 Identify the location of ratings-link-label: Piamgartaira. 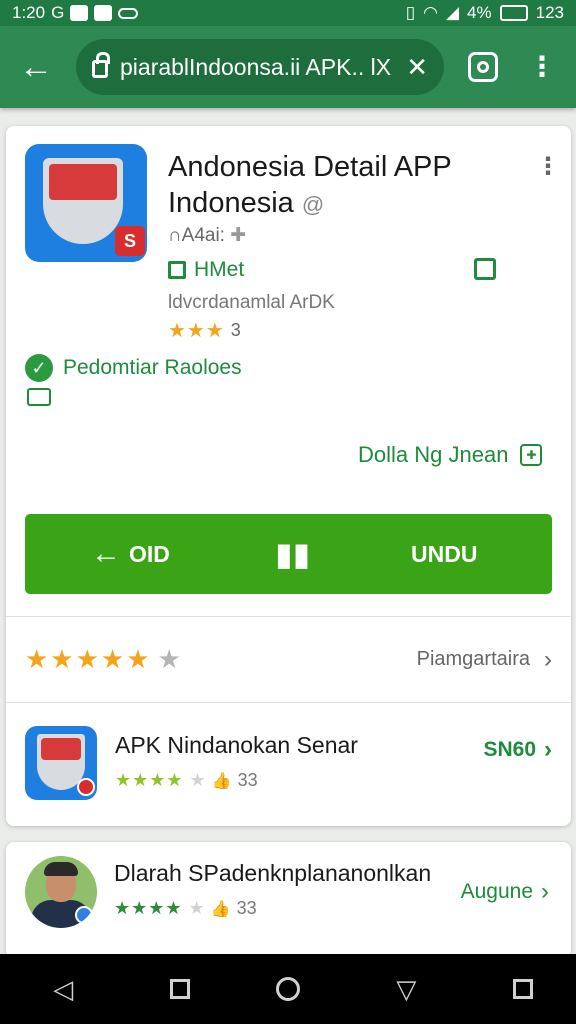
(473, 659).